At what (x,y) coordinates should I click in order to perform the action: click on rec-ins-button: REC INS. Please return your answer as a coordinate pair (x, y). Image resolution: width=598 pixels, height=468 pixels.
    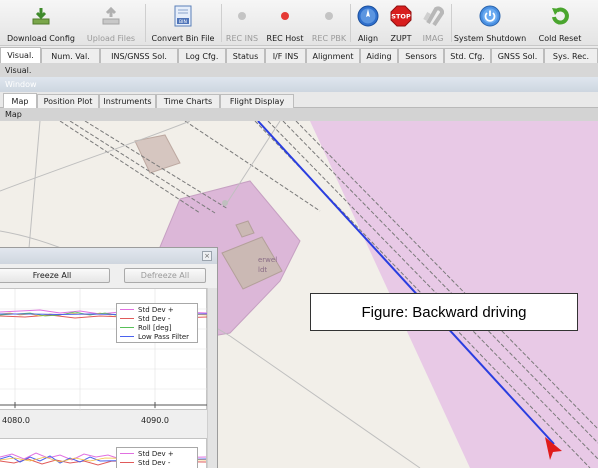
    Looking at the image, I should click on (242, 23).